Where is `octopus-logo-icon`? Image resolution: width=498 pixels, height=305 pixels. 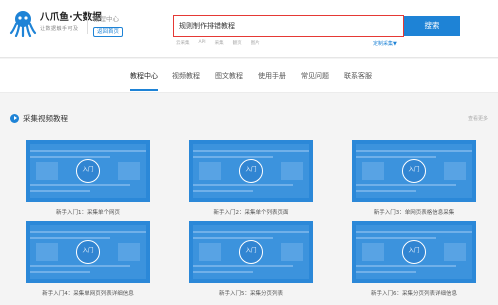
octopus-logo-icon is located at coordinates (23, 23).